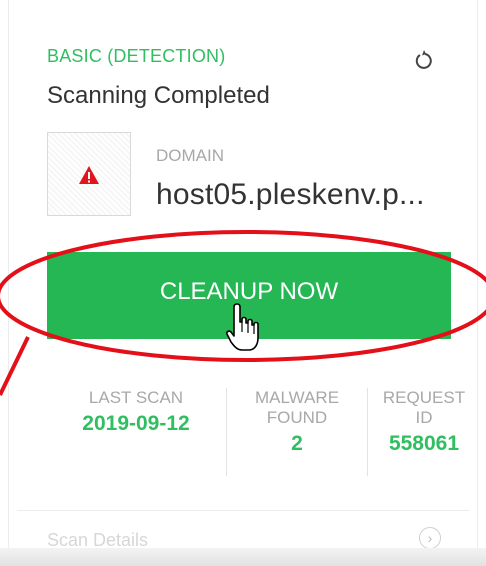 The image size is (486, 566). Describe the element at coordinates (136, 397) in the screenshot. I see `stat-label: LAST SCAN` at that location.